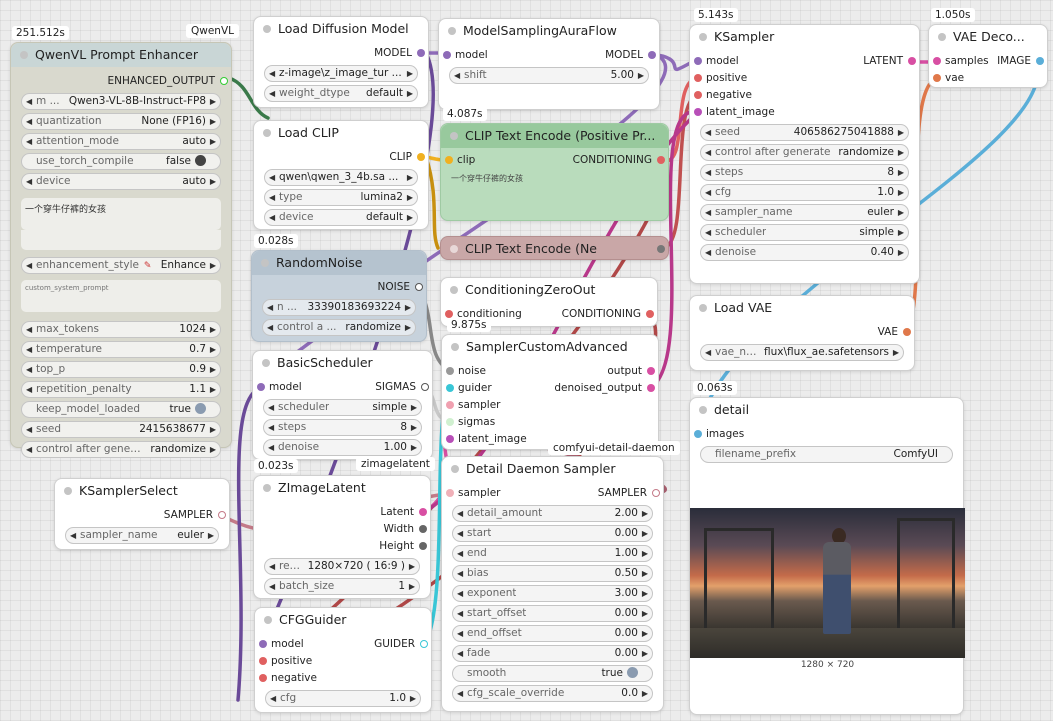 The height and width of the screenshot is (721, 1053). I want to click on input-clip: clip CONDITIONING, so click(554, 160).